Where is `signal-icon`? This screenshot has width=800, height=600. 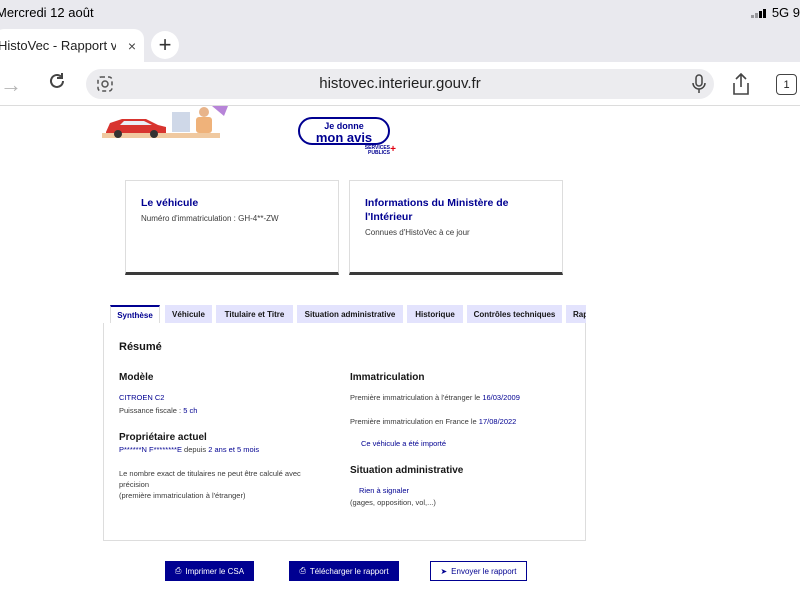 signal-icon is located at coordinates (758, 13).